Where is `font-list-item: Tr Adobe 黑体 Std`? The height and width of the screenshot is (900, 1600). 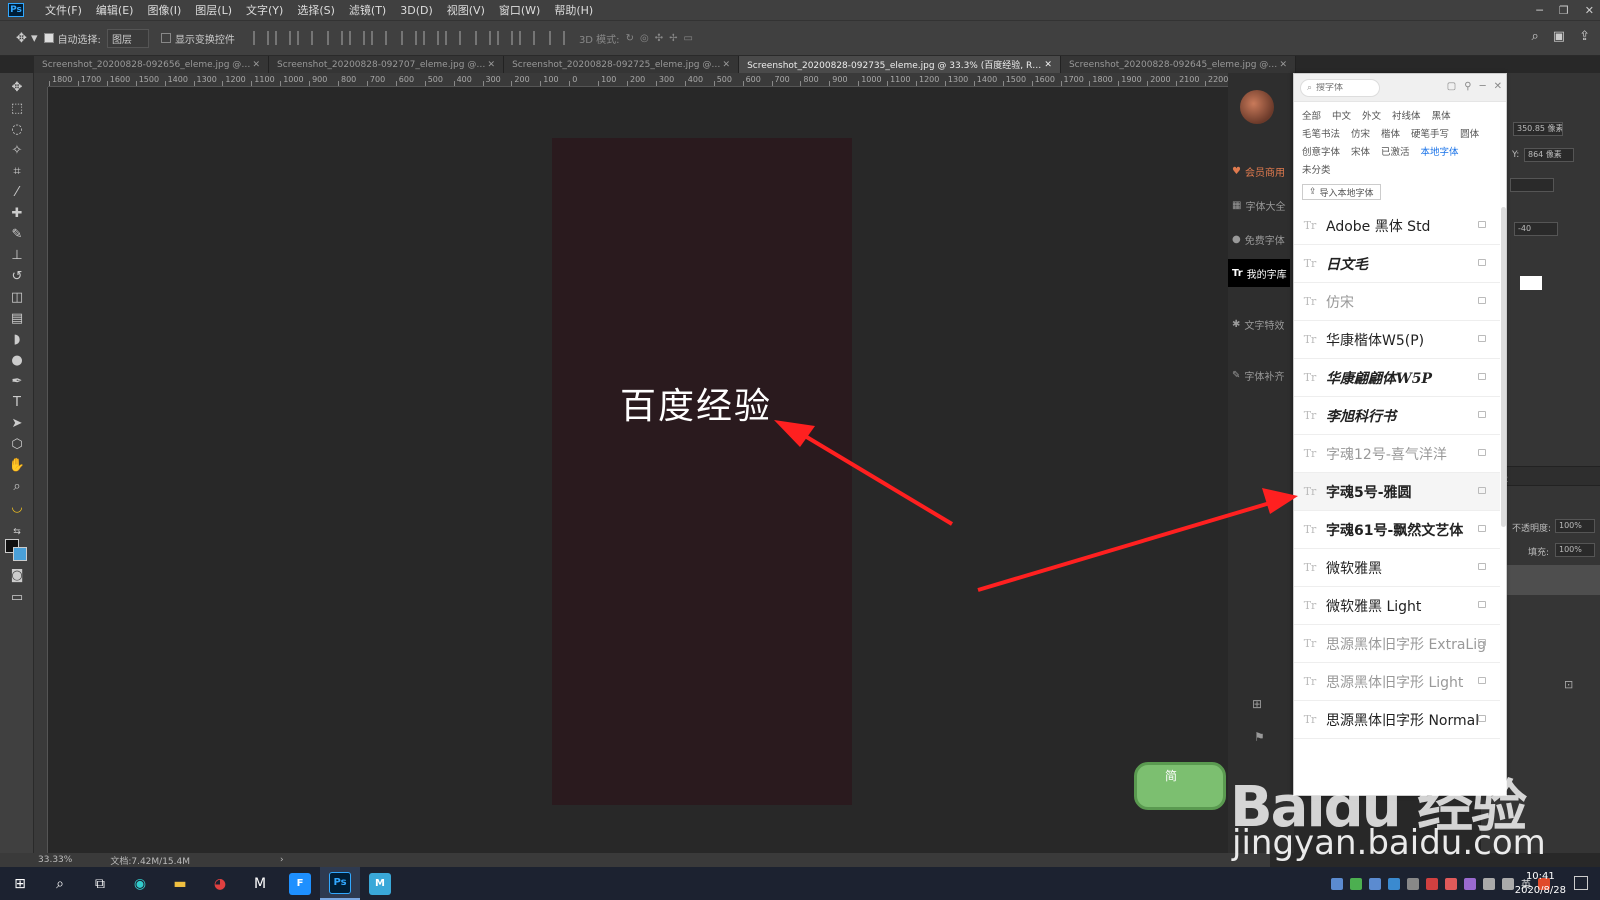
font-list-item: Tr Adobe 黑体 Std is located at coordinates (1397, 226).